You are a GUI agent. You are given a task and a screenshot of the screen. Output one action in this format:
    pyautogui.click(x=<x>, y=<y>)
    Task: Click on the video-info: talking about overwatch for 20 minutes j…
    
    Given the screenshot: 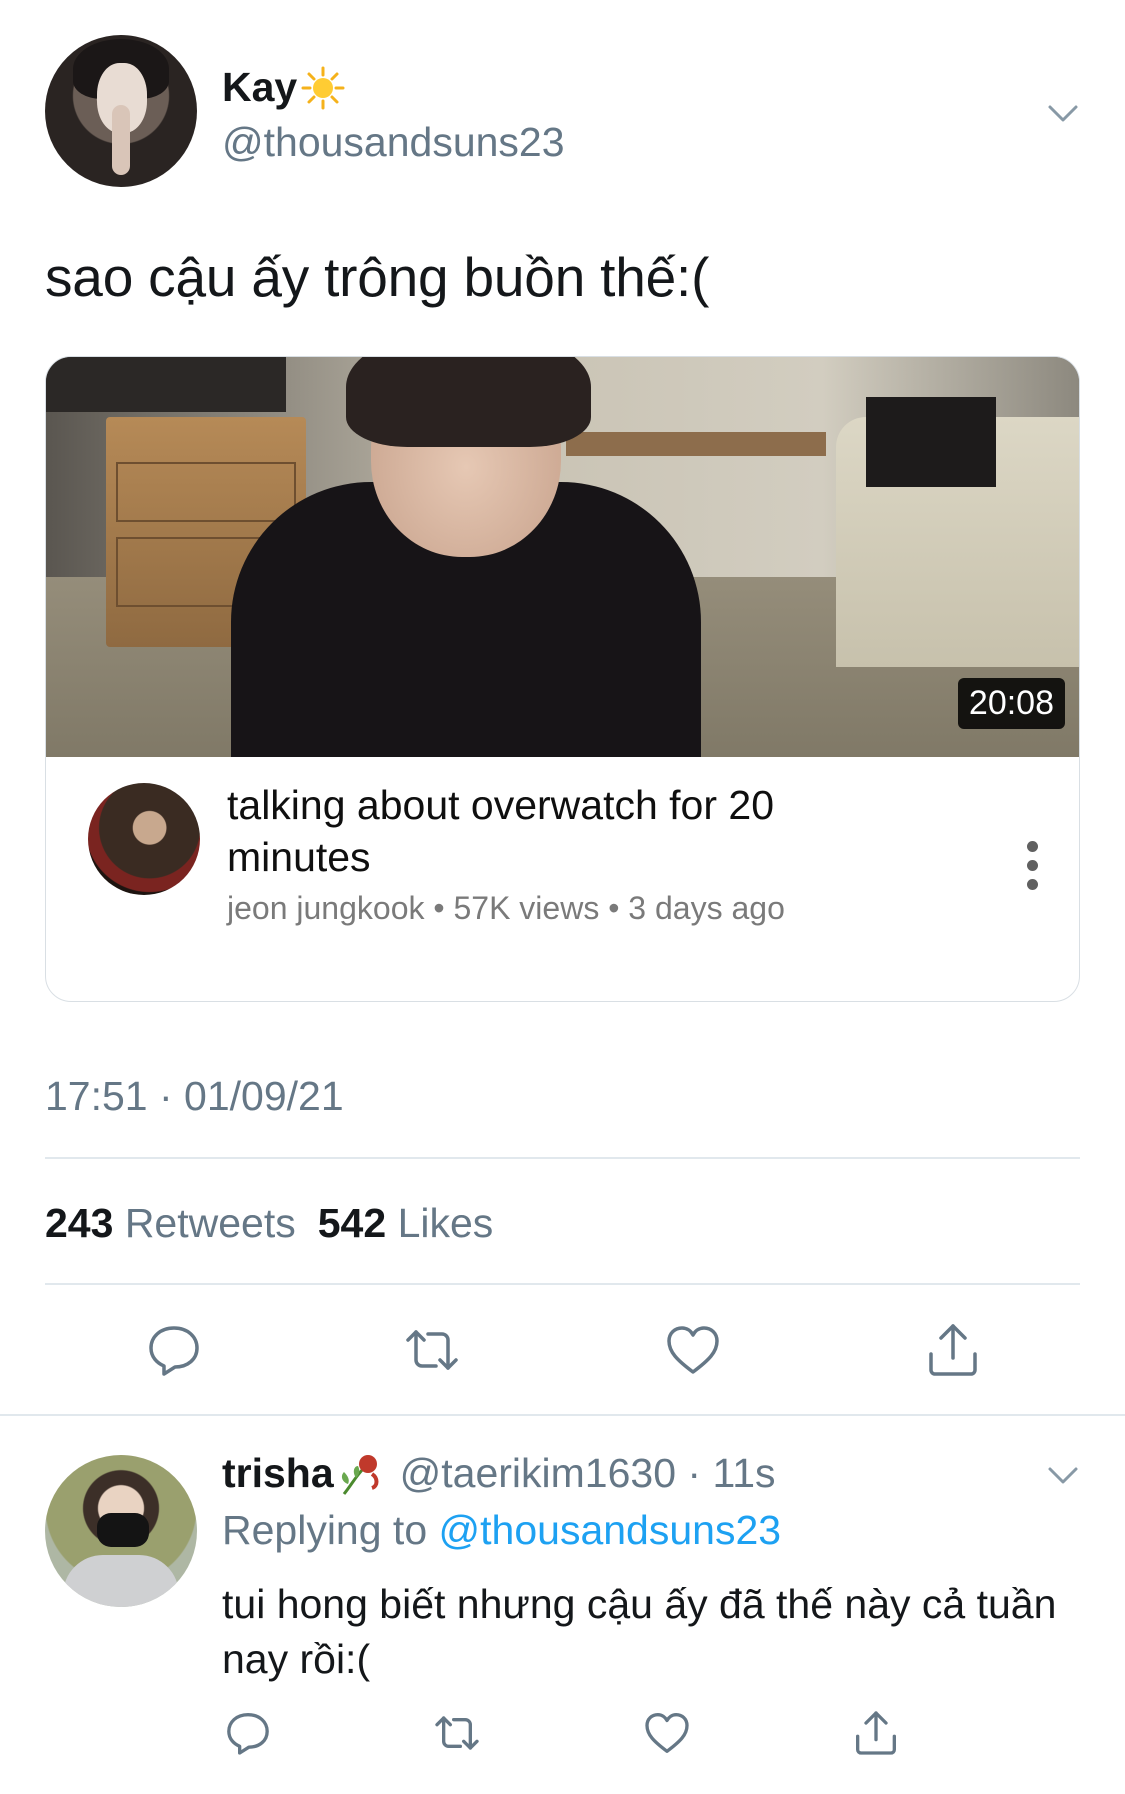 What is the action you would take?
    pyautogui.click(x=562, y=879)
    